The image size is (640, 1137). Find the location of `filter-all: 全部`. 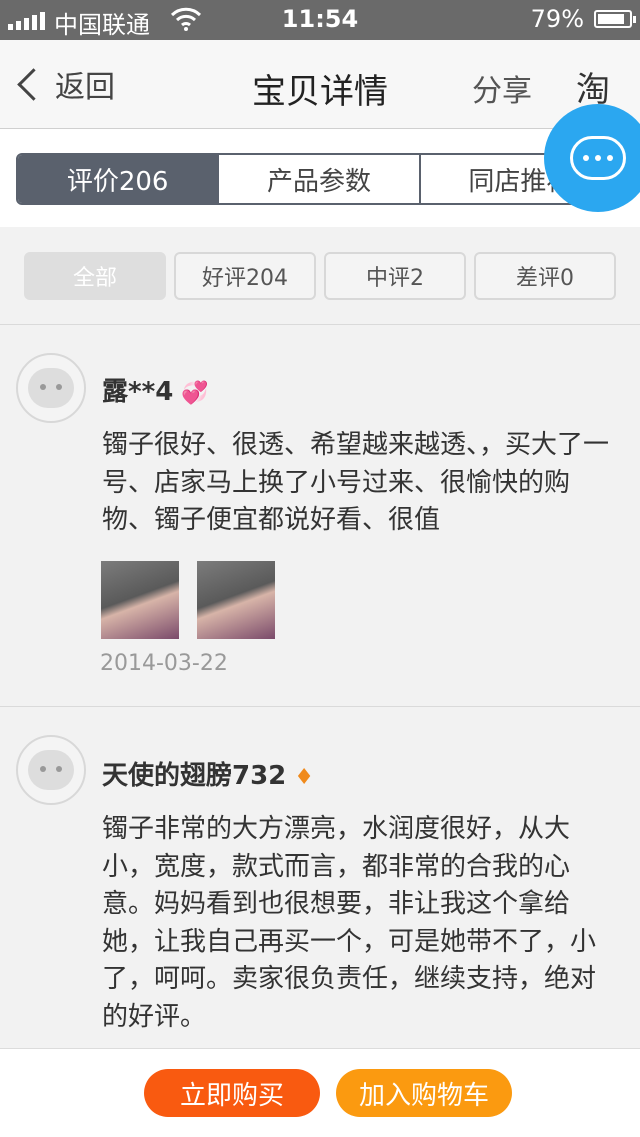

filter-all: 全部 is located at coordinates (95, 276).